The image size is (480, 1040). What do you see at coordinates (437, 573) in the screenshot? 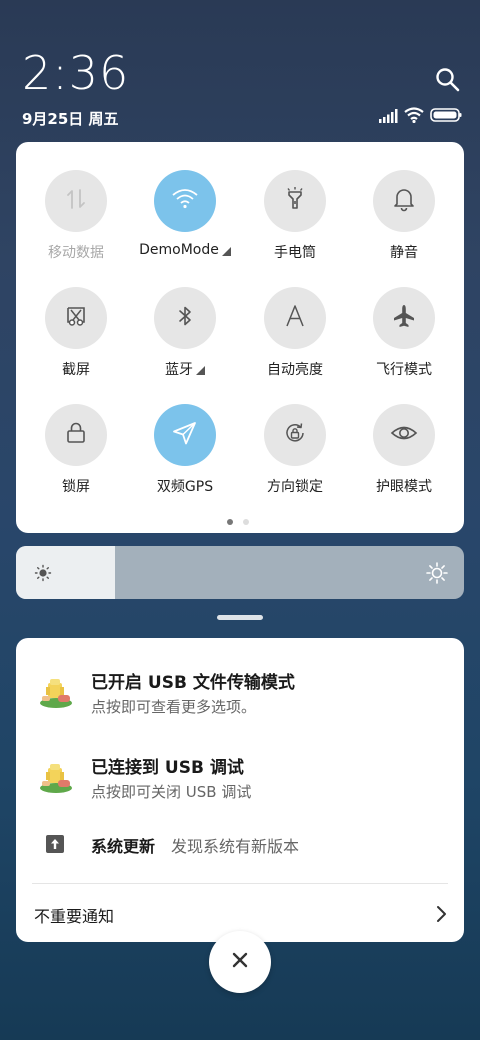
I see `brightness-high-icon` at bounding box center [437, 573].